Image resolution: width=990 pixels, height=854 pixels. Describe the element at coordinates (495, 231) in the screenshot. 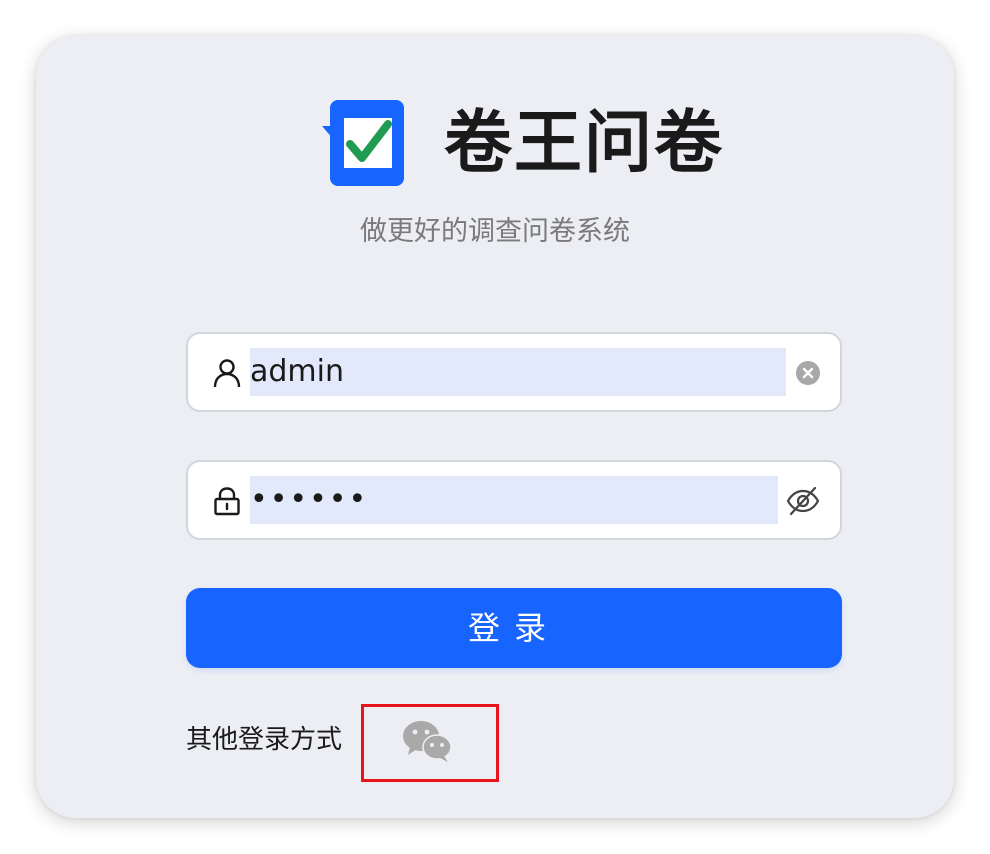

I see `app-subtitle: 做更好的调查问卷系统` at that location.